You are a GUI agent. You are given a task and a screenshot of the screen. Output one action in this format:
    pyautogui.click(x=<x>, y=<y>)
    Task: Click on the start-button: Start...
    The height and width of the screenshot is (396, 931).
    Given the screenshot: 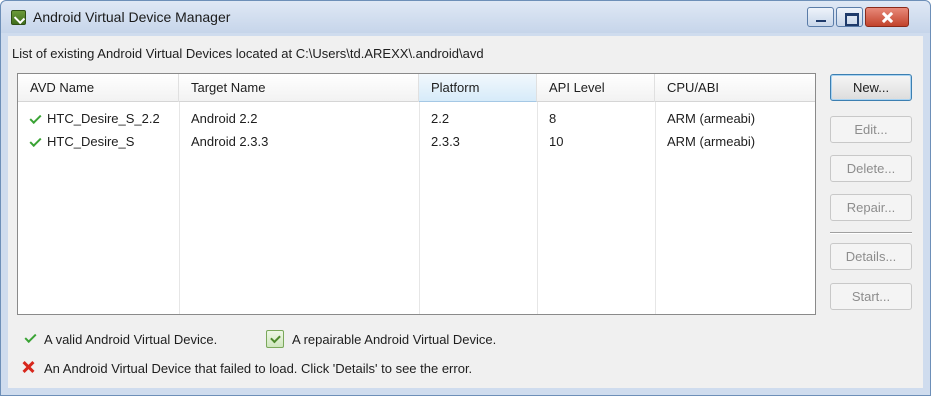 What is the action you would take?
    pyautogui.click(x=871, y=296)
    